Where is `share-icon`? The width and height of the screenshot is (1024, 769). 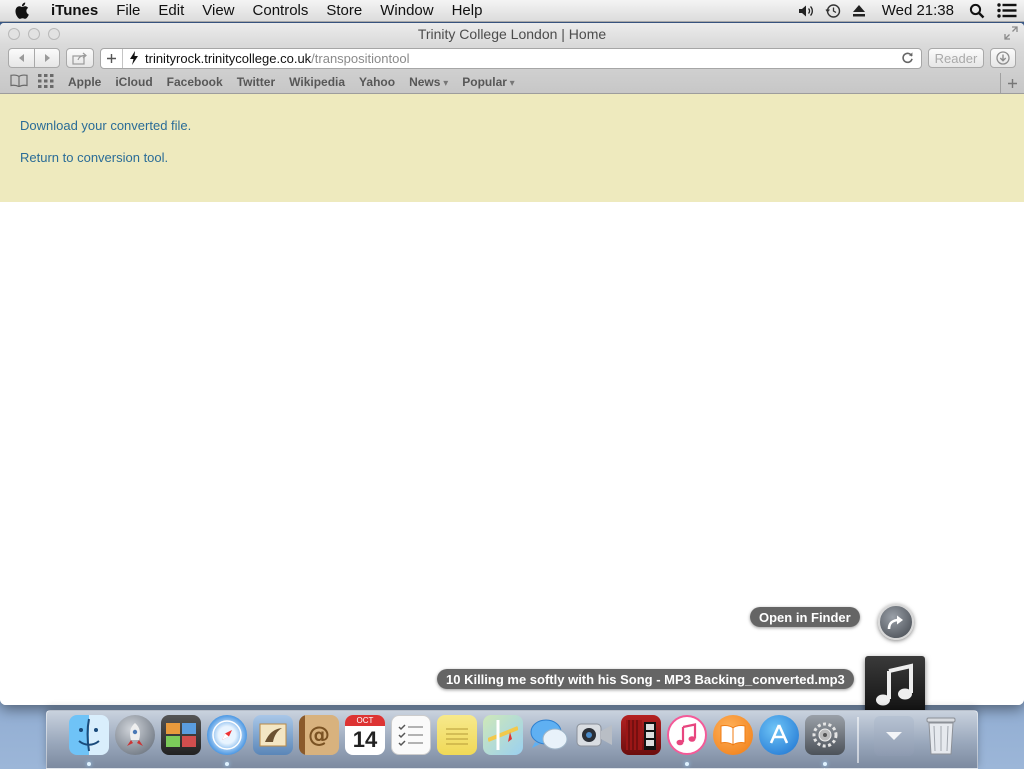
share-icon is located at coordinates (79, 58).